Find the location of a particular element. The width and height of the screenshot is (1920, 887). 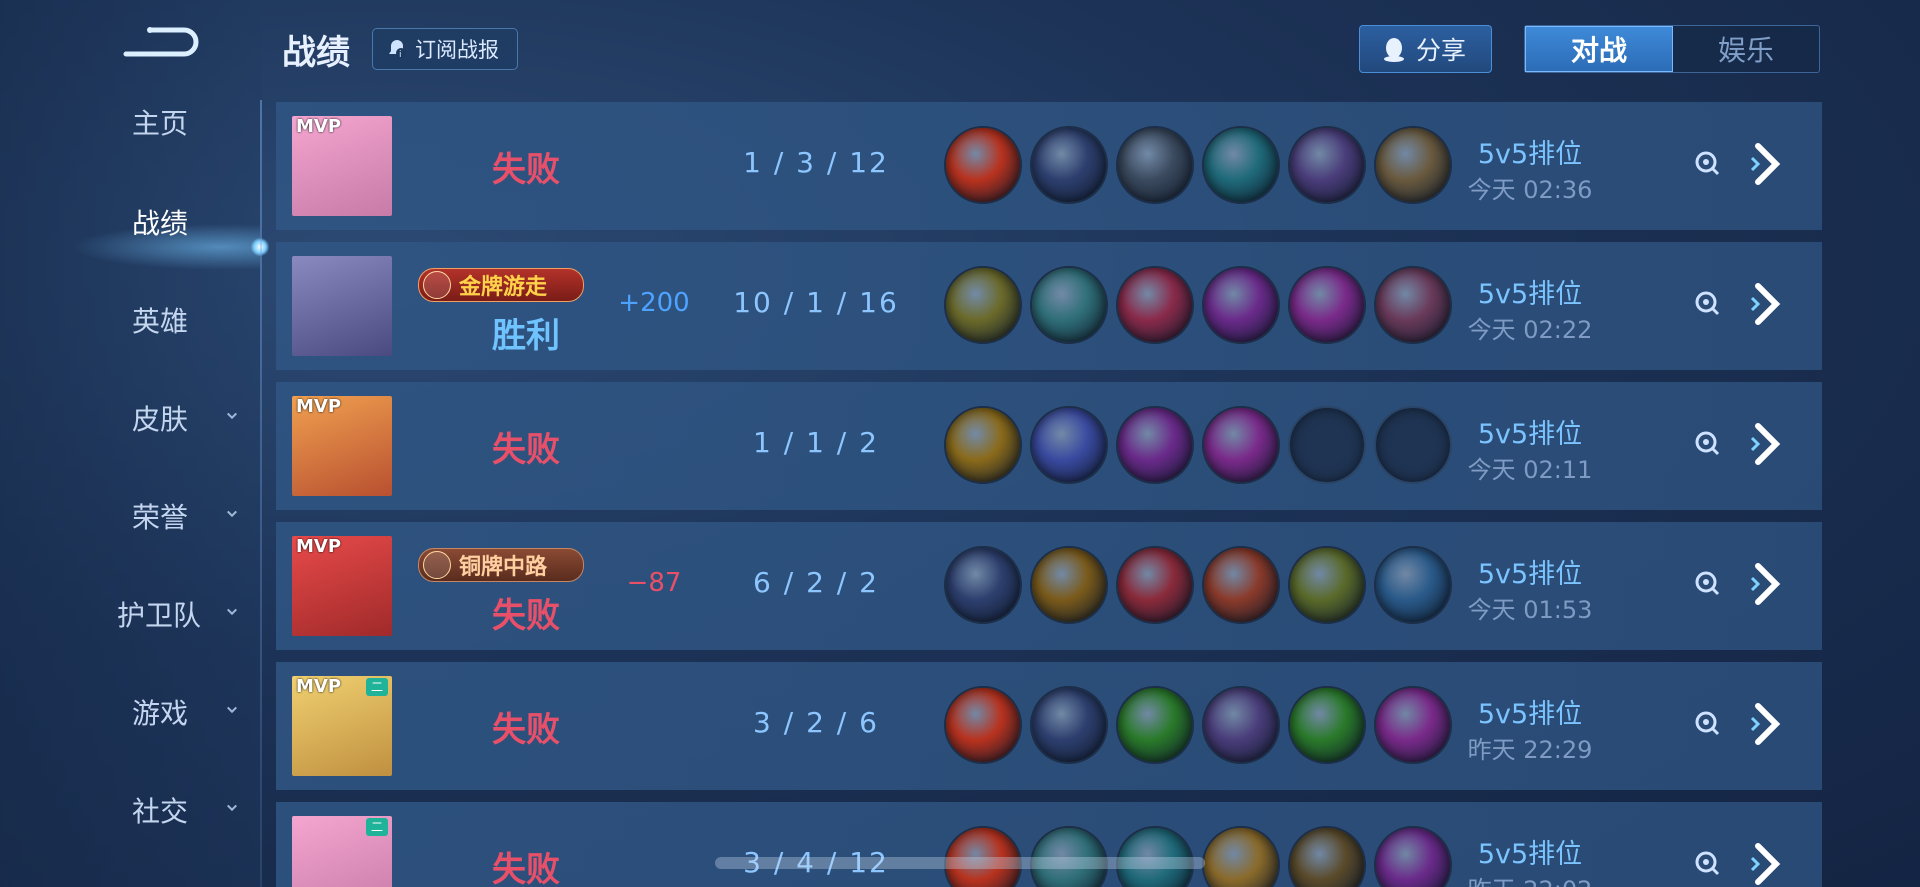

back-button is located at coordinates (162, 46).